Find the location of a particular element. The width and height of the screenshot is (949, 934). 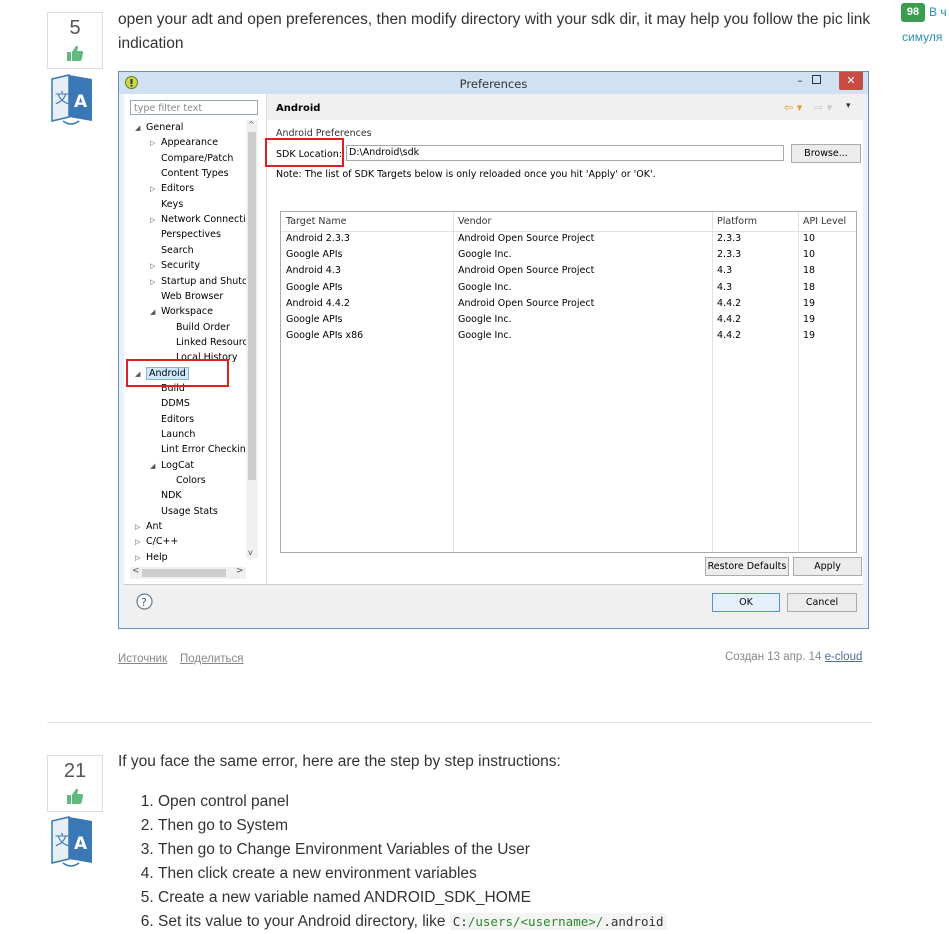

tree-item: Security is located at coordinates (180, 265).